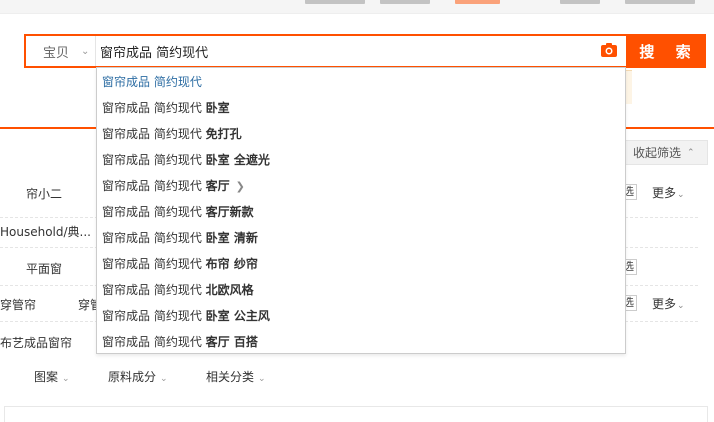  I want to click on collapse-filters-label: 收起筛选, so click(657, 153).